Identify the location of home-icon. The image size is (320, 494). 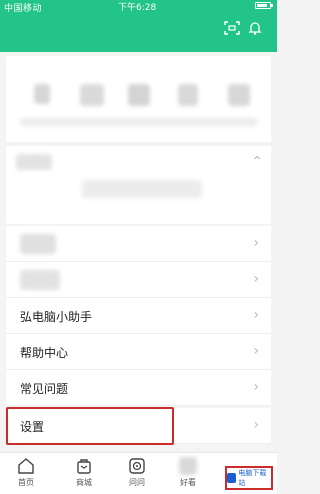
(26, 466).